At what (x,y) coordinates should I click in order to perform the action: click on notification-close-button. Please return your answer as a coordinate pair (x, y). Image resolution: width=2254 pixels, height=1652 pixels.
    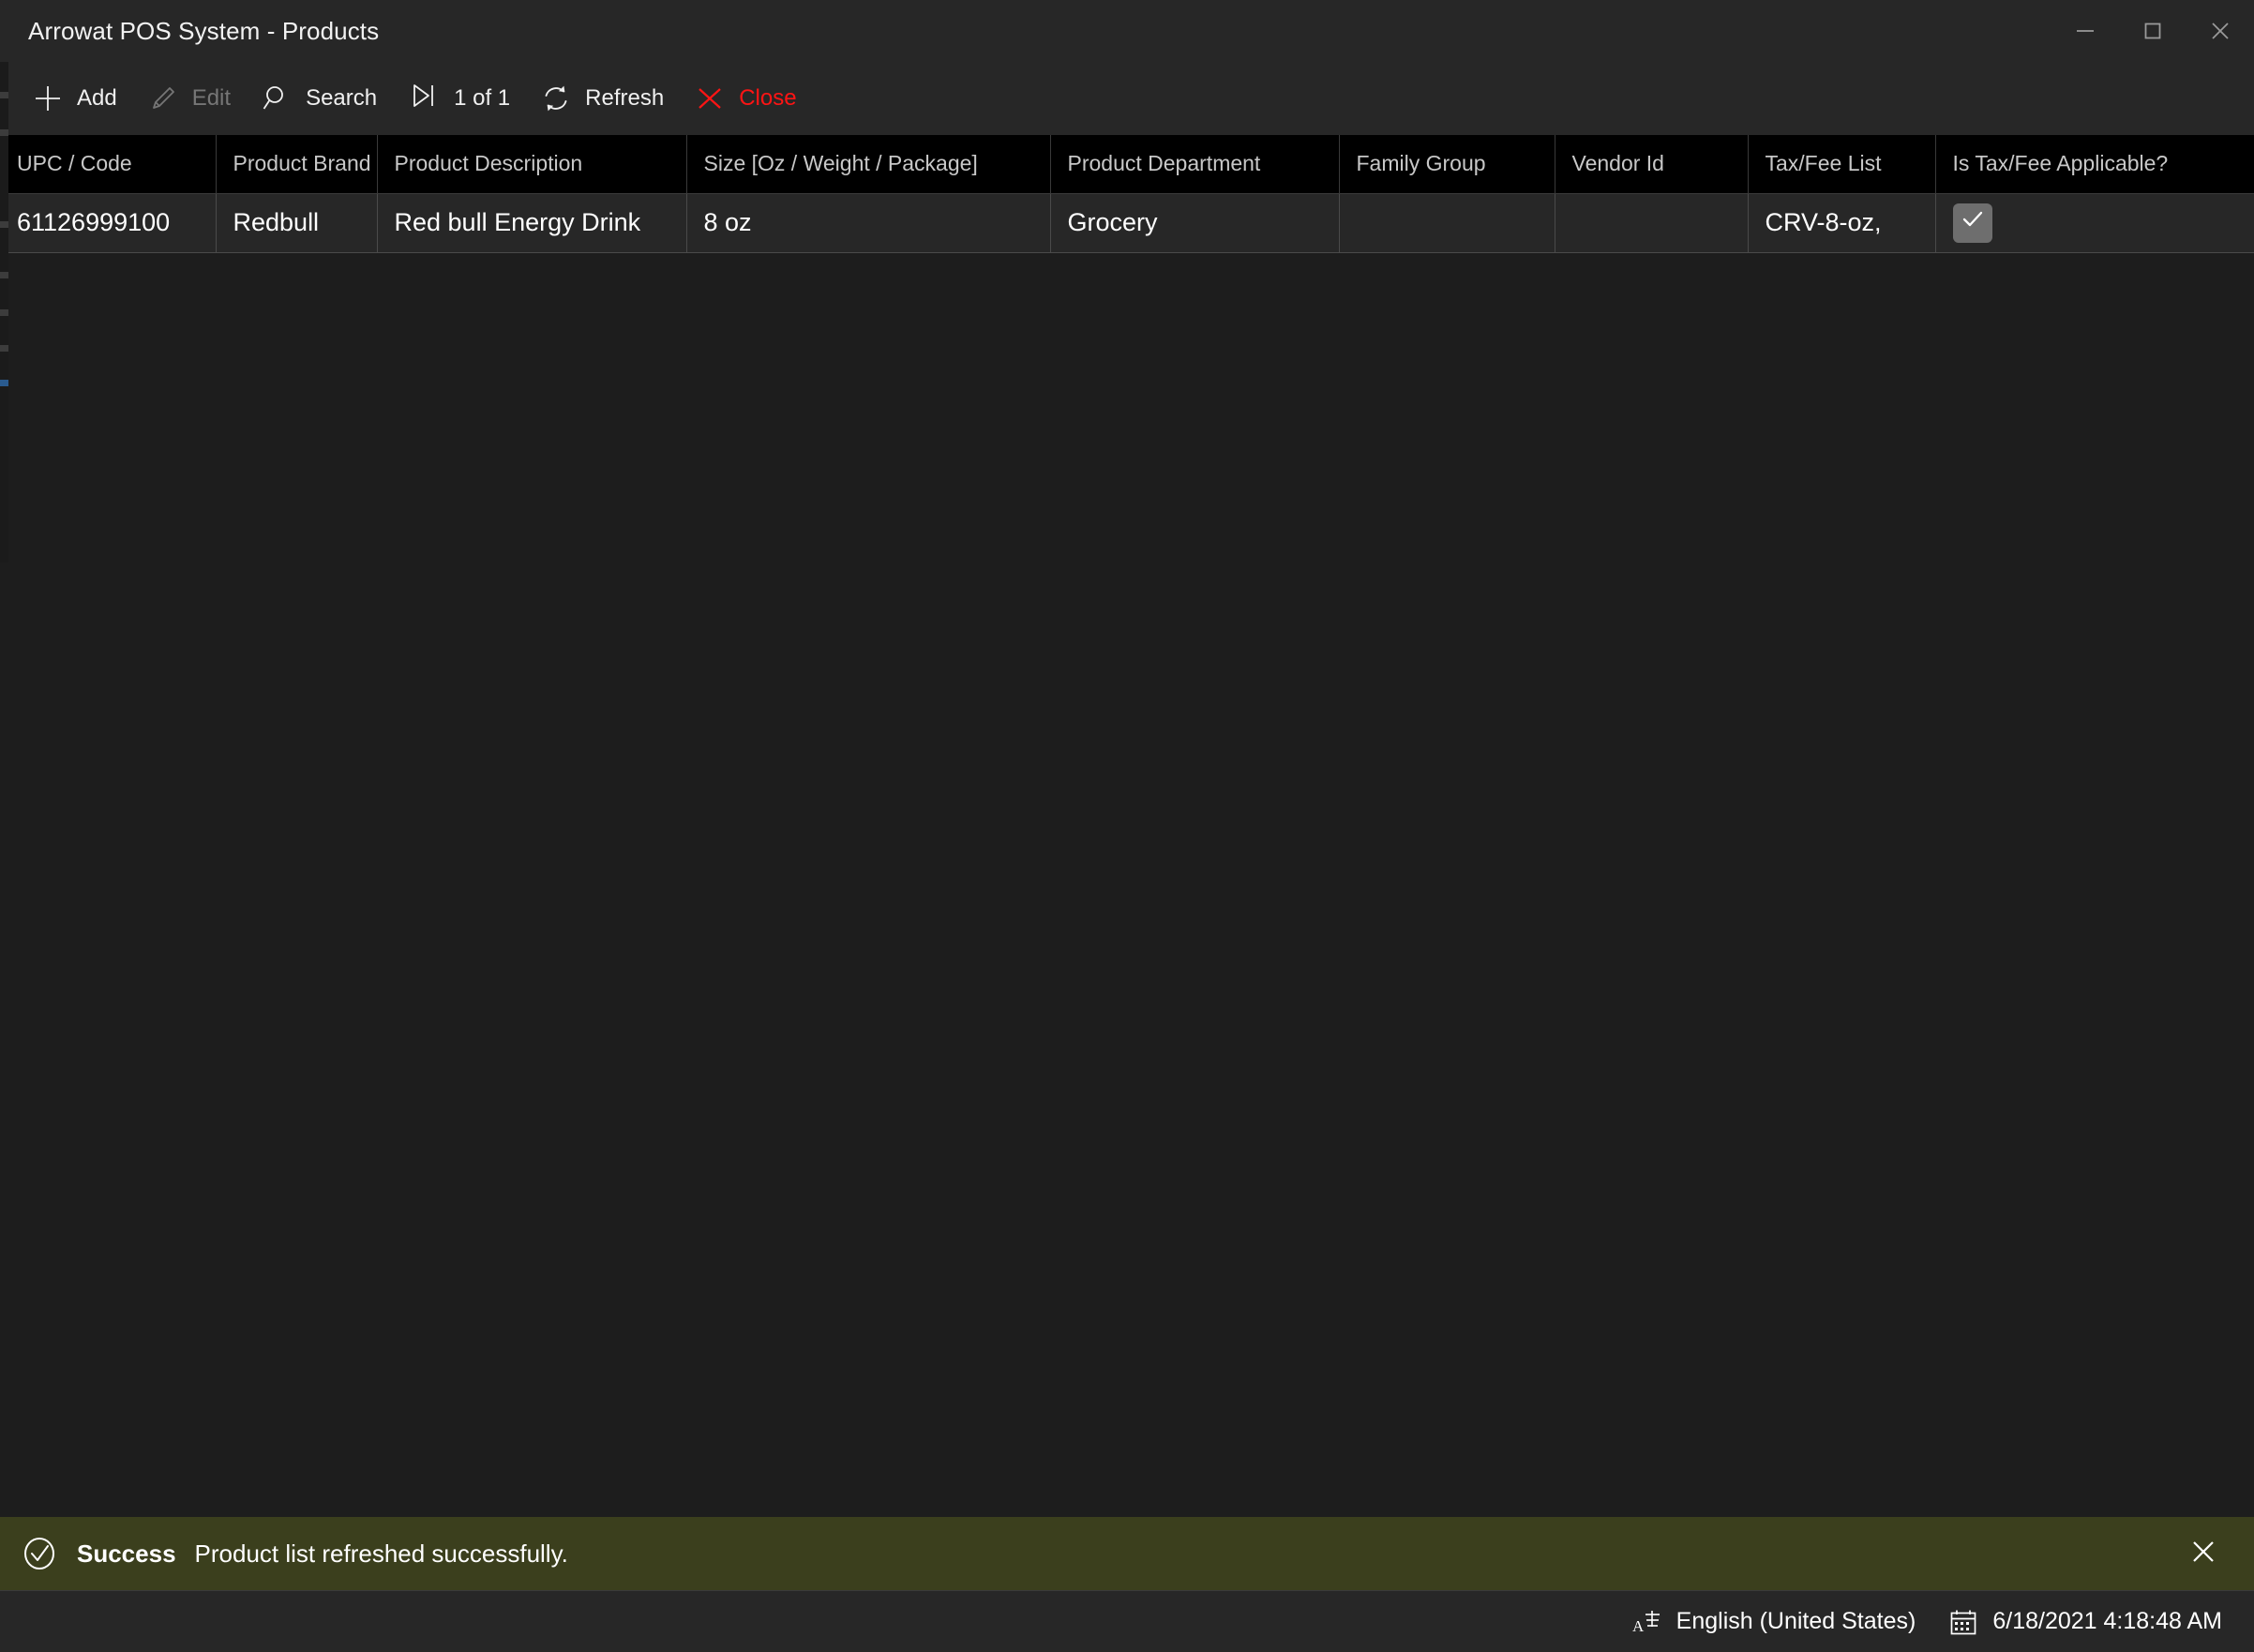
    Looking at the image, I should click on (2203, 1553).